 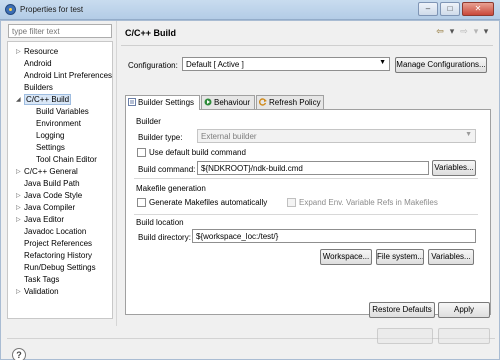 What do you see at coordinates (229, 136) in the screenshot?
I see `builder-type-value: External builder` at bounding box center [229, 136].